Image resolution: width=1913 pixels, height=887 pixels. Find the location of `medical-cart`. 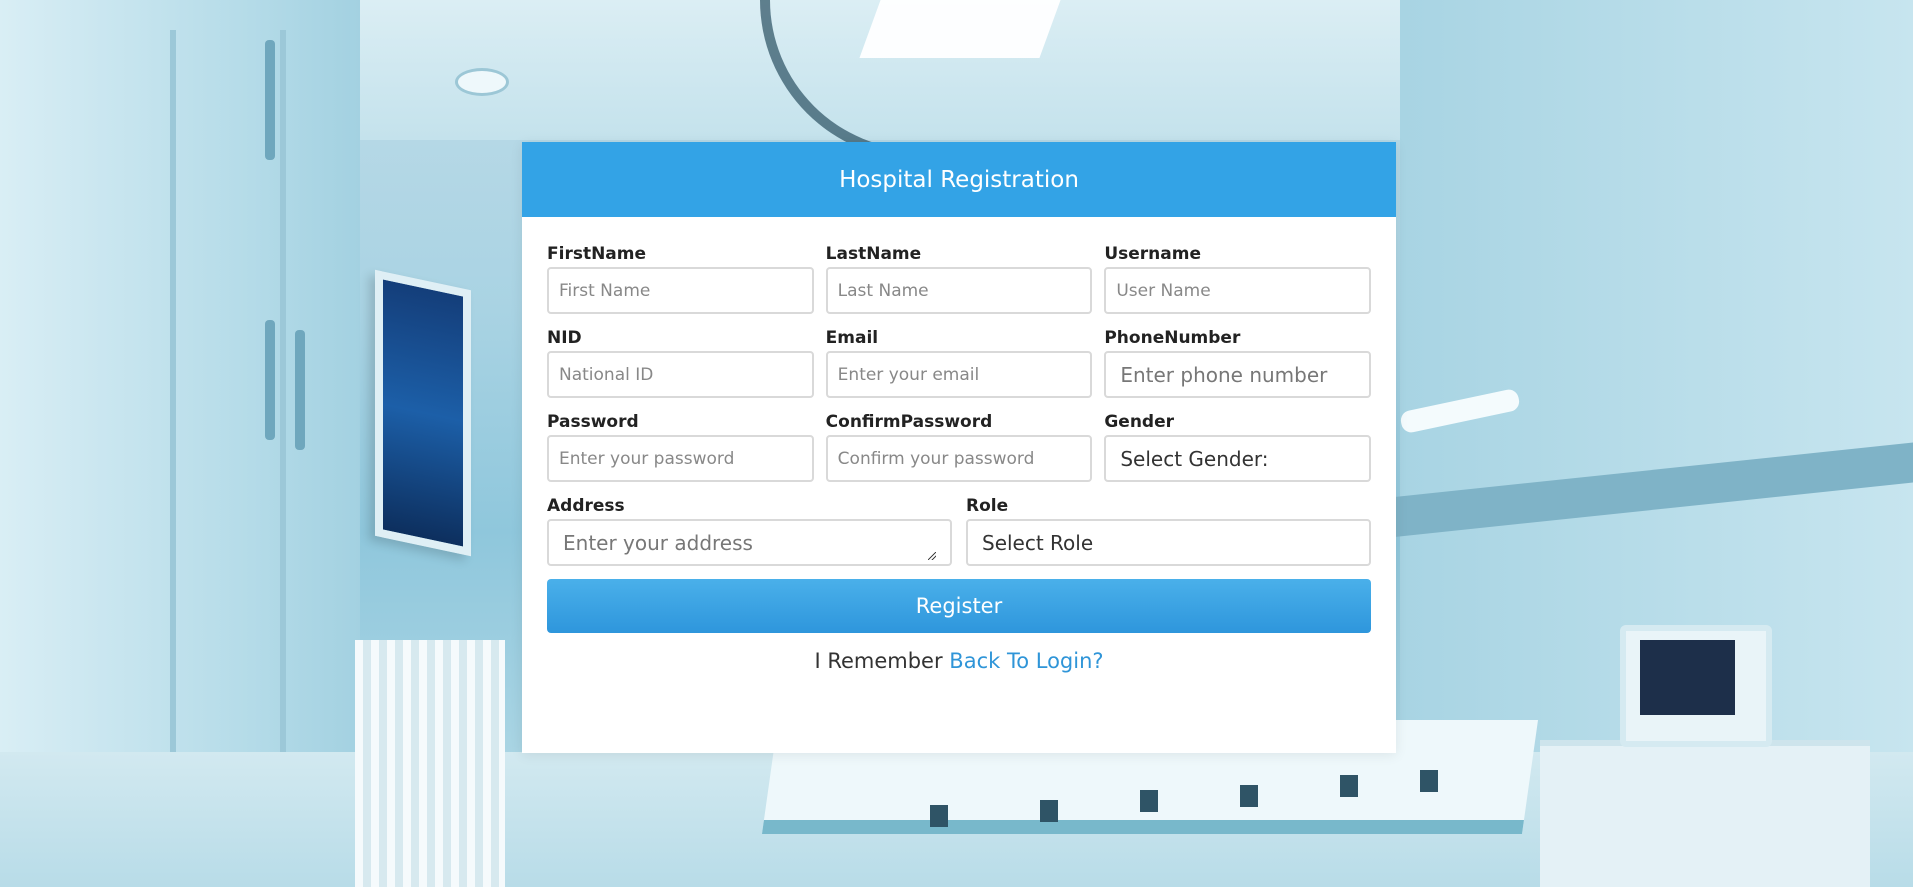

medical-cart is located at coordinates (1705, 813).